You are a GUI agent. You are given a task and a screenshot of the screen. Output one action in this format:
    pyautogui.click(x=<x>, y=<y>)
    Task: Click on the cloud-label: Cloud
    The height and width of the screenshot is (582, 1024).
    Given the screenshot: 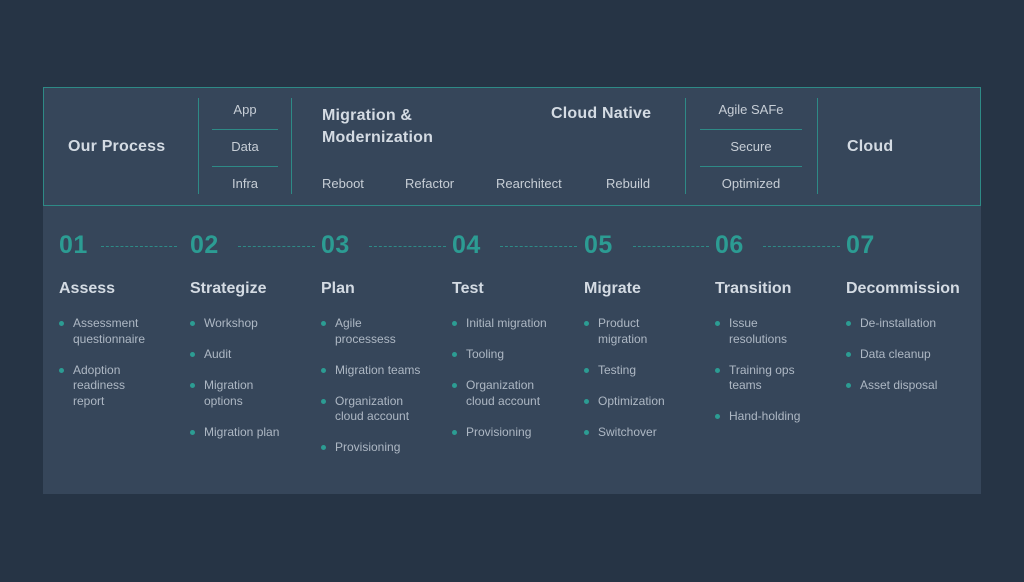 What is the action you would take?
    pyautogui.click(x=870, y=146)
    